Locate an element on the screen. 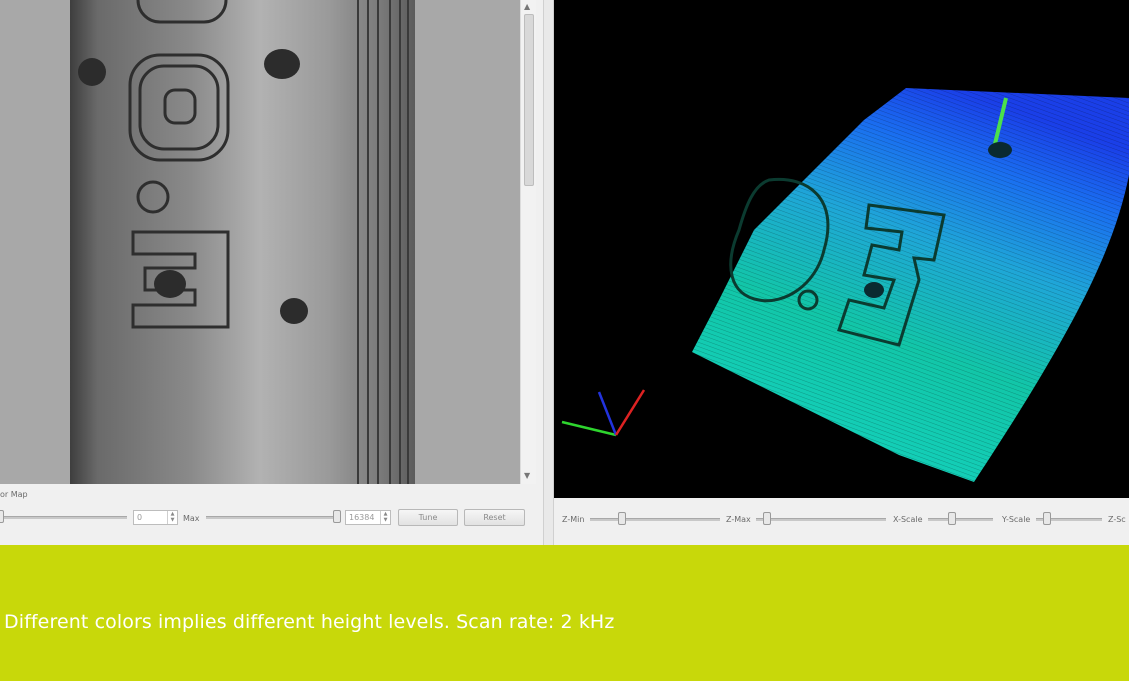 Image resolution: width=1129 pixels, height=681 pixels. min-value-text: 0 is located at coordinates (140, 517).